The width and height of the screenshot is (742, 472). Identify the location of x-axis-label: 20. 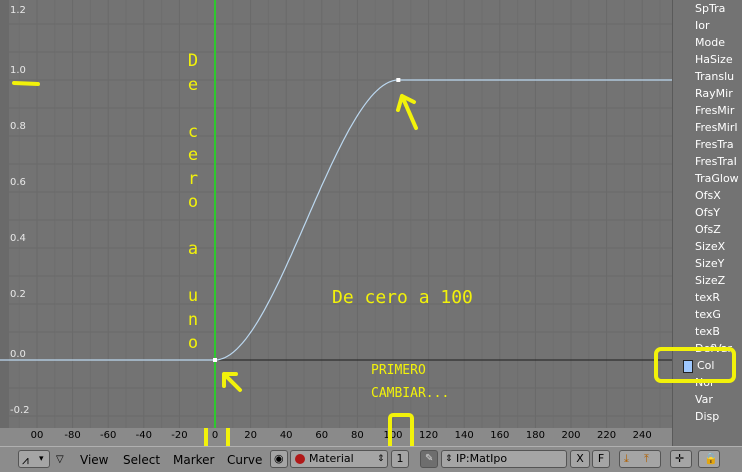
(250, 435).